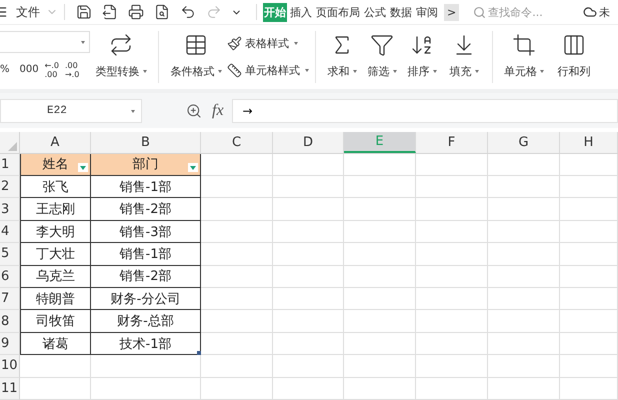 This screenshot has height=400, width=618. What do you see at coordinates (452, 12) in the screenshot?
I see `more-tabs-button: >` at bounding box center [452, 12].